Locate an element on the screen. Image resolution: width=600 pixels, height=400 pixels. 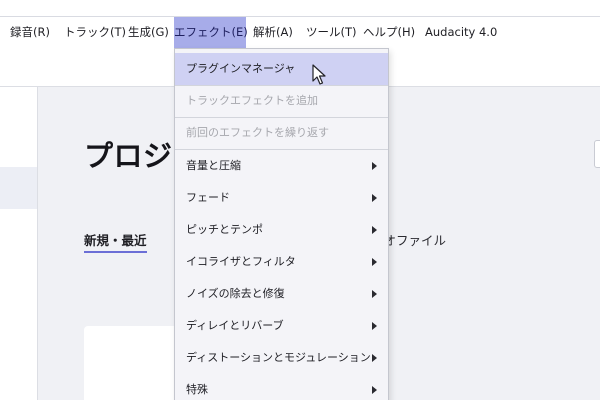
menu-generate: 生成(G) is located at coordinates (148, 32).